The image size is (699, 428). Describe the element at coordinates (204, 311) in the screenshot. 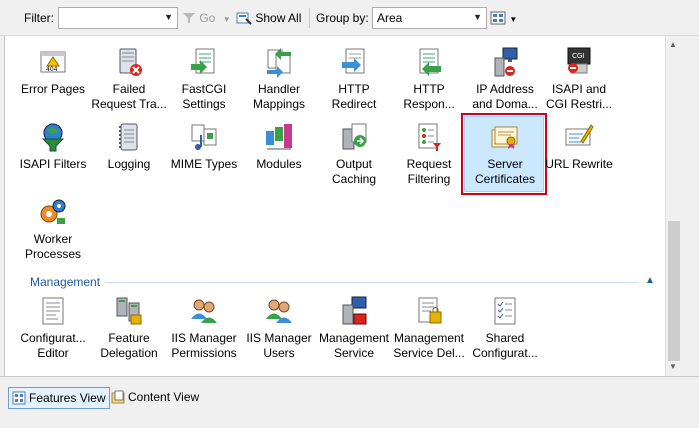

I see `iis-manager-permissions-icon` at that location.